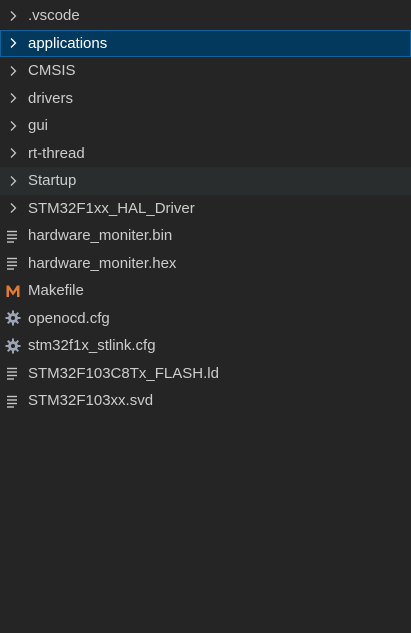 This screenshot has width=411, height=633. Describe the element at coordinates (52, 181) in the screenshot. I see `tree-item-label: Startup` at that location.